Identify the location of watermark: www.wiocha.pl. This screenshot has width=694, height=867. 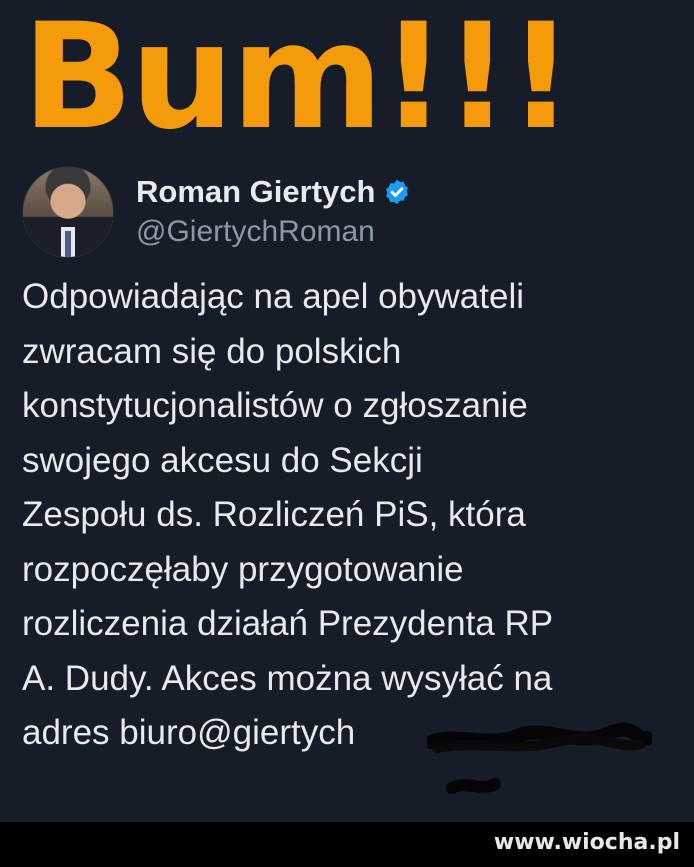
(586, 842).